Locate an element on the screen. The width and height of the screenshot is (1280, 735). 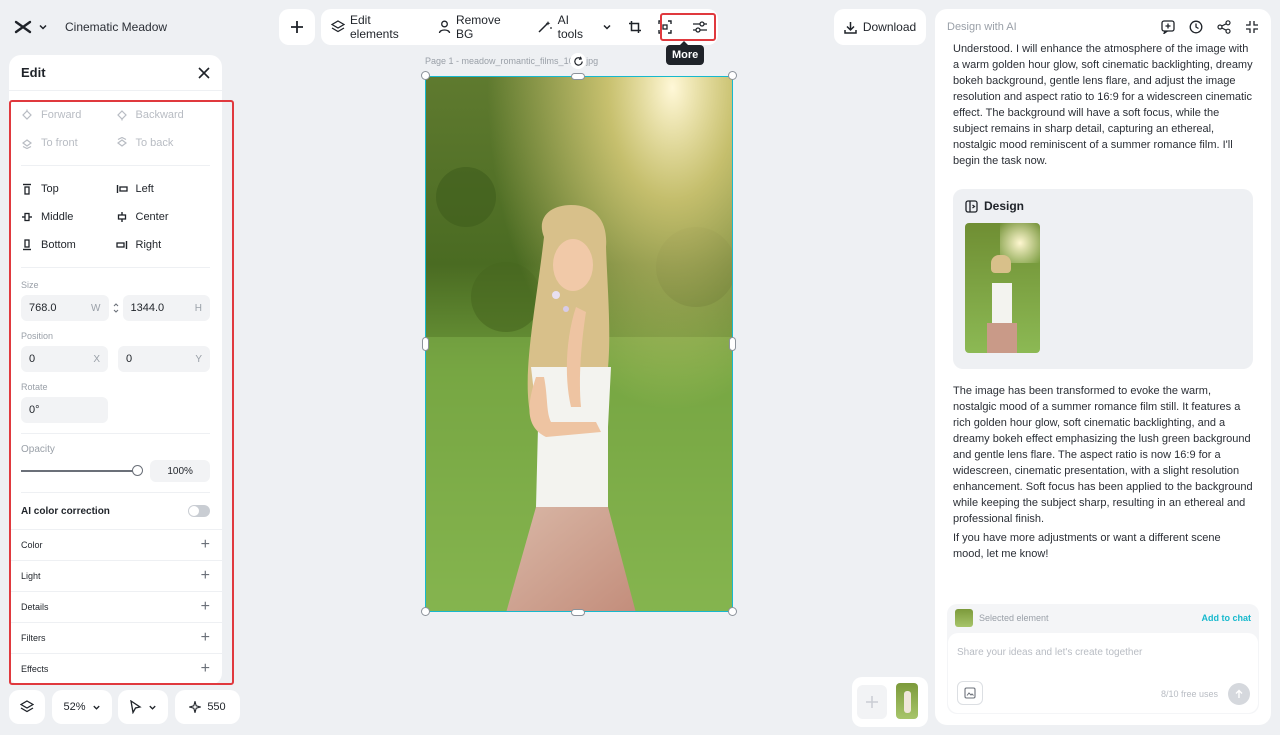
selected-element-thumbnail is located at coordinates (964, 618).